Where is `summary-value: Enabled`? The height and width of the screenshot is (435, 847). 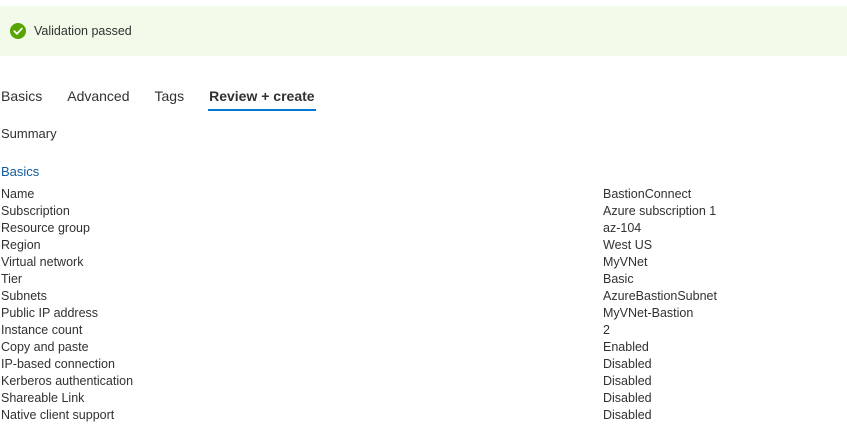
summary-value: Enabled is located at coordinates (626, 347).